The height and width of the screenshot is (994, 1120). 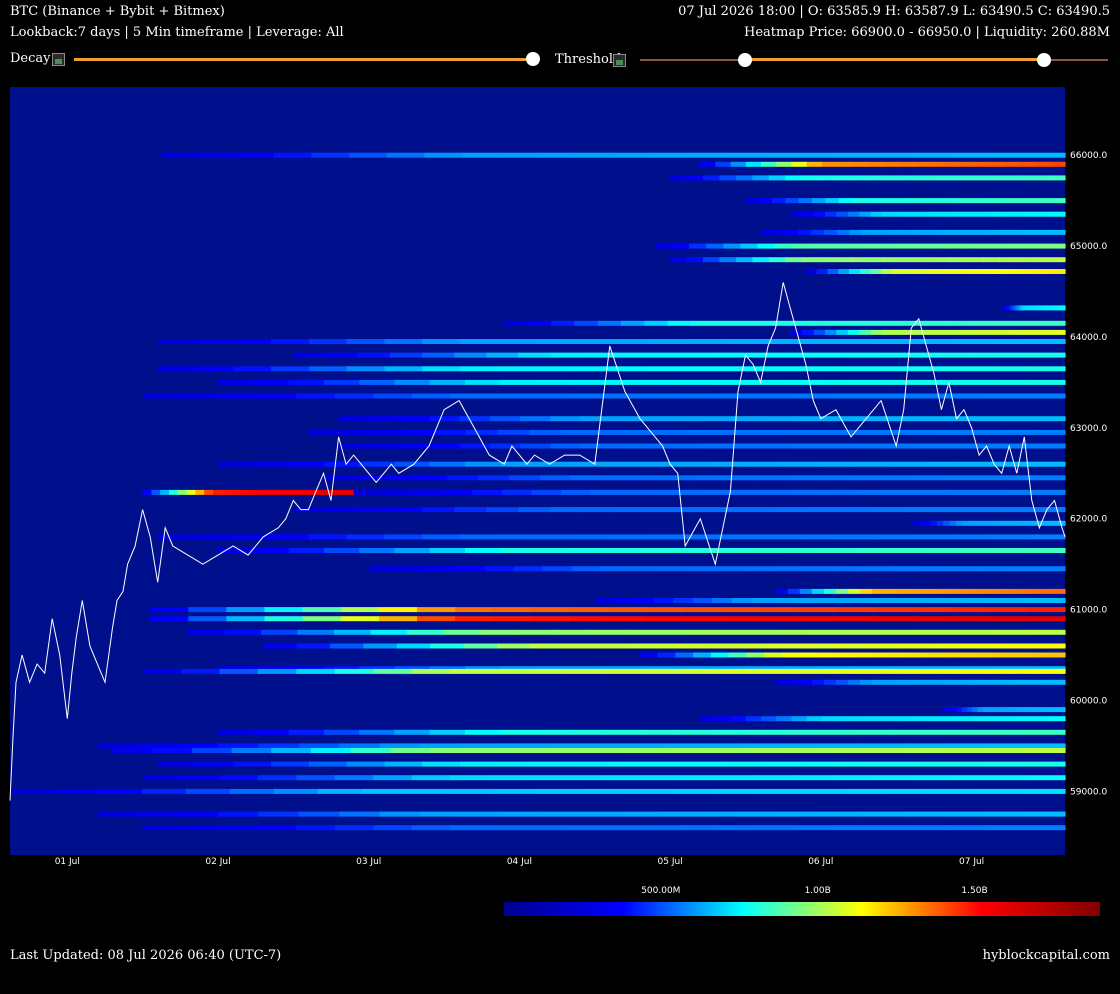 I want to click on y-tick-label: 60000.0, so click(x=1088, y=702).